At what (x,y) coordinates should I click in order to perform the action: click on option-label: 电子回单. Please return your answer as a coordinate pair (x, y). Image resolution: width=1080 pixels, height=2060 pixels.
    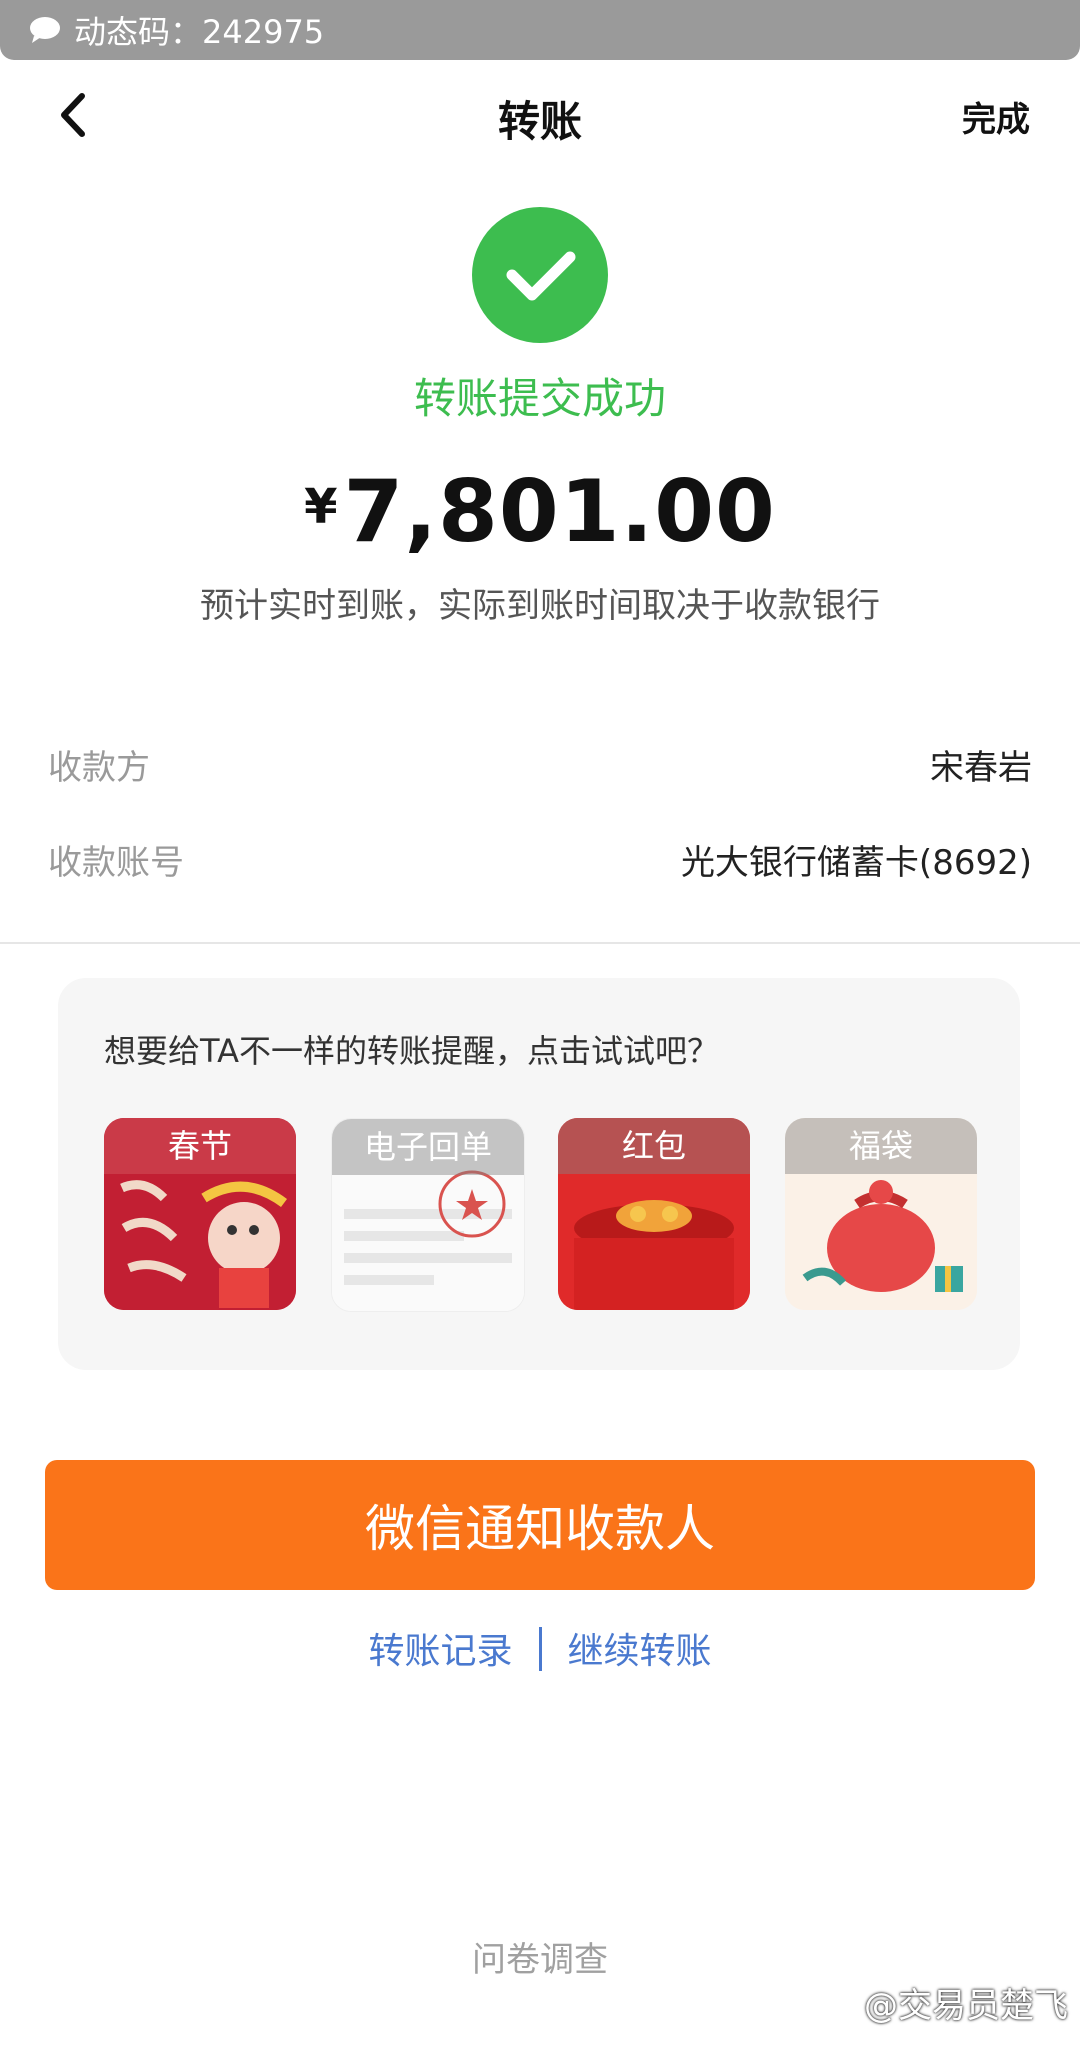
    Looking at the image, I should click on (428, 1147).